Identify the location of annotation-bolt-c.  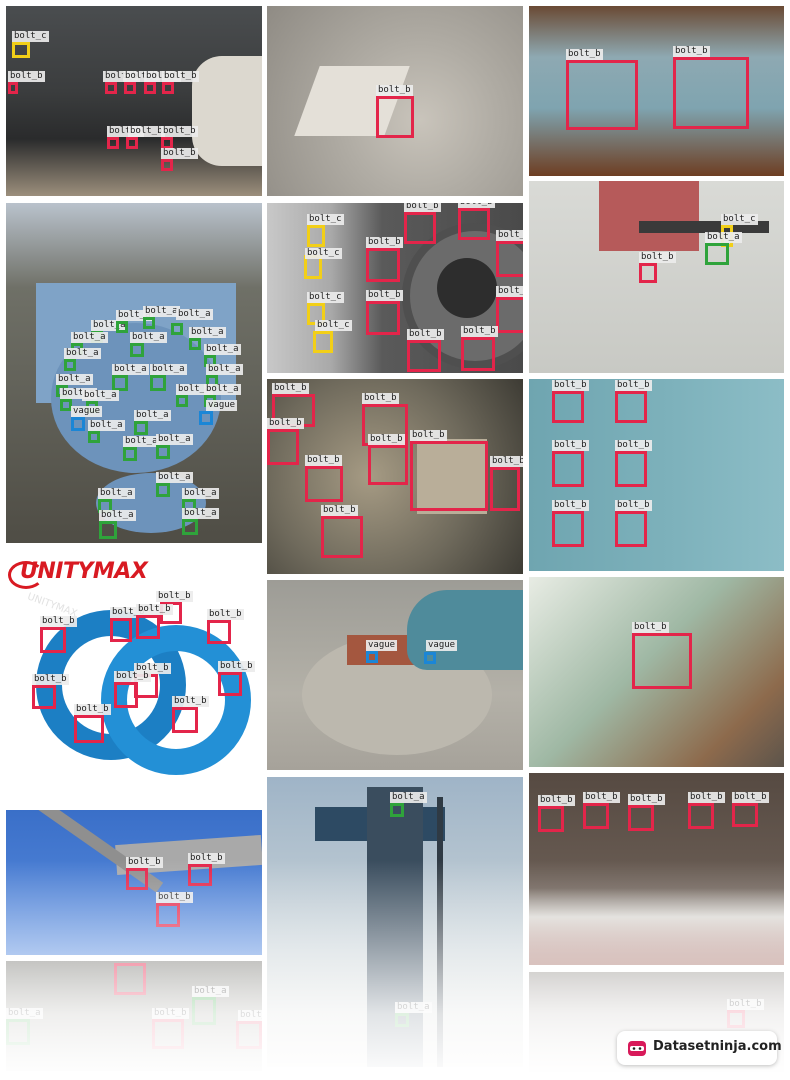
(21, 50).